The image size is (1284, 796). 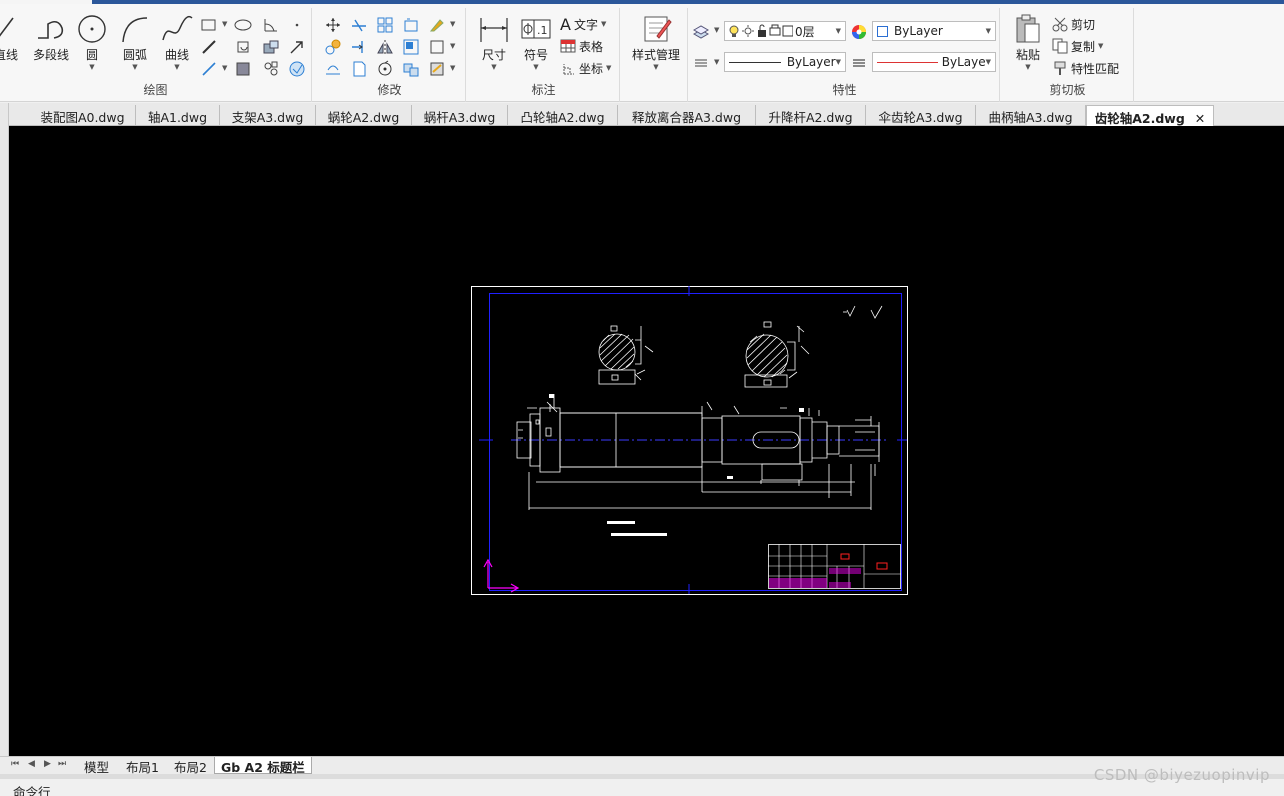 I want to click on copy-icon, so click(x=1060, y=46).